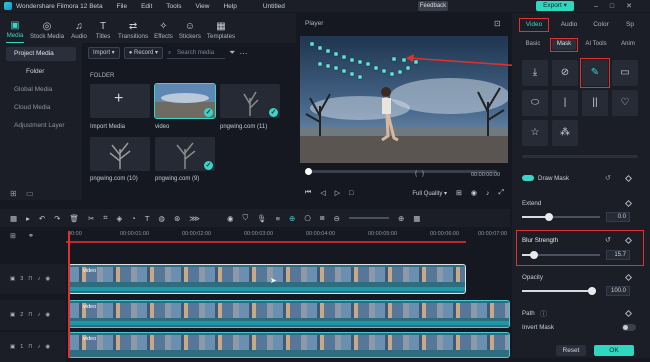  What do you see at coordinates (31, 236) in the screenshot?
I see `link-icon: ⚭` at bounding box center [31, 236].